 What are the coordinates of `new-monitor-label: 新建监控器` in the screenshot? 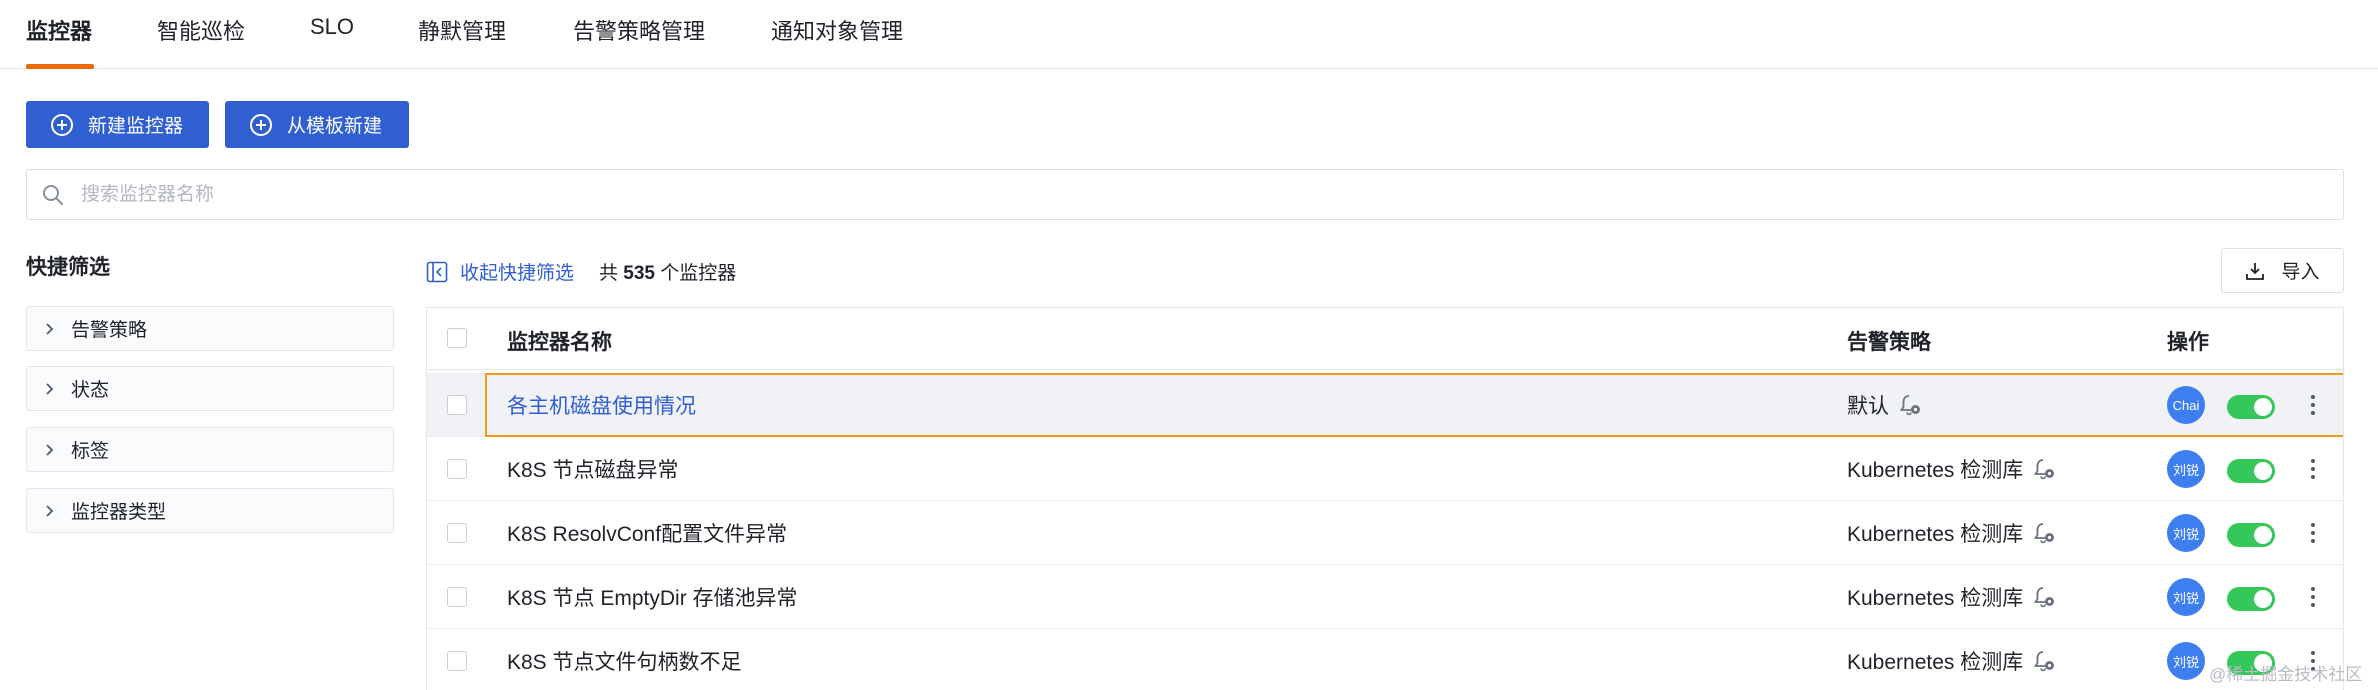 It's located at (136, 126).